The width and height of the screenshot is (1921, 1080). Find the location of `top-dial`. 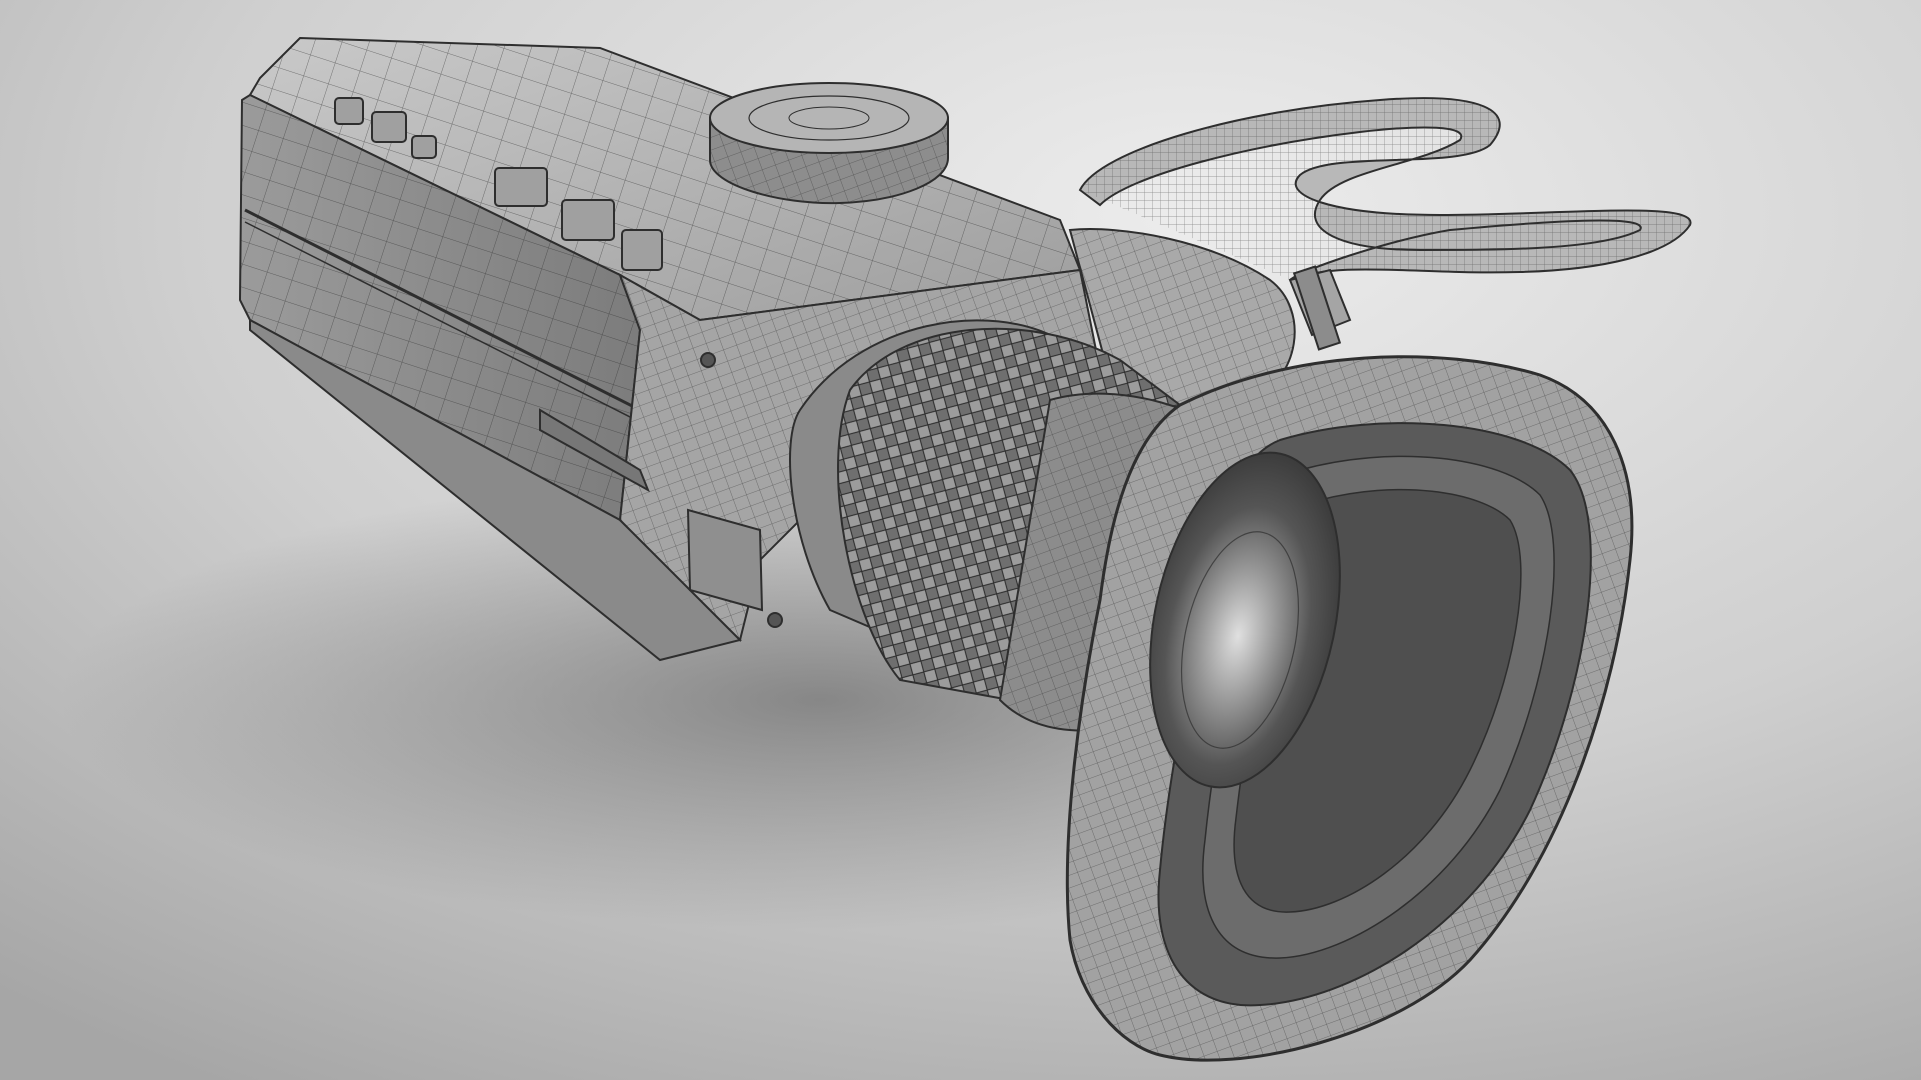

top-dial is located at coordinates (829, 143).